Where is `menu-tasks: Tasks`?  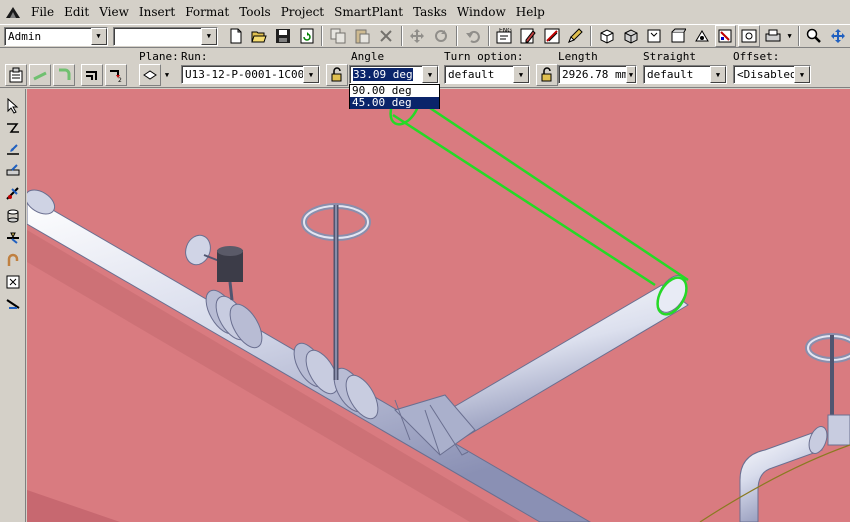 menu-tasks: Tasks is located at coordinates (430, 12).